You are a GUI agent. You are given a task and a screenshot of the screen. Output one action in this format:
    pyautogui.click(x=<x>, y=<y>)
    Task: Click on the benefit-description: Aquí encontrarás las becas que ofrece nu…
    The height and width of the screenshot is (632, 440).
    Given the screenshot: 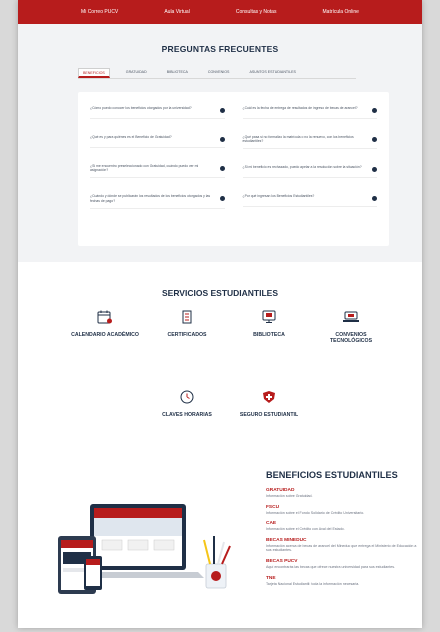 What is the action you would take?
    pyautogui.click(x=331, y=566)
    